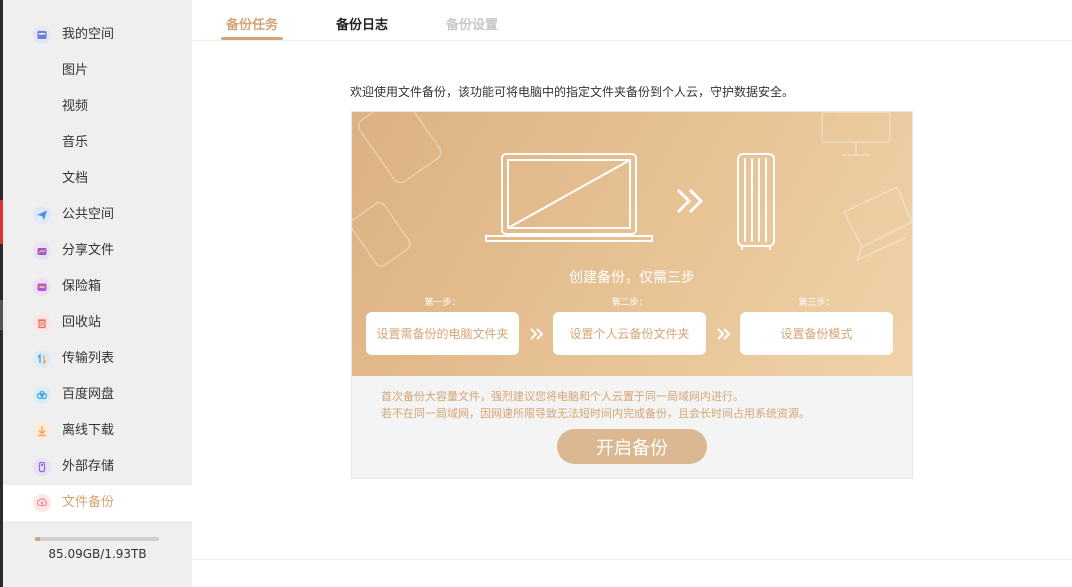 This screenshot has height=587, width=1072. I want to click on sidebar-item-label: 公共空间, so click(88, 214).